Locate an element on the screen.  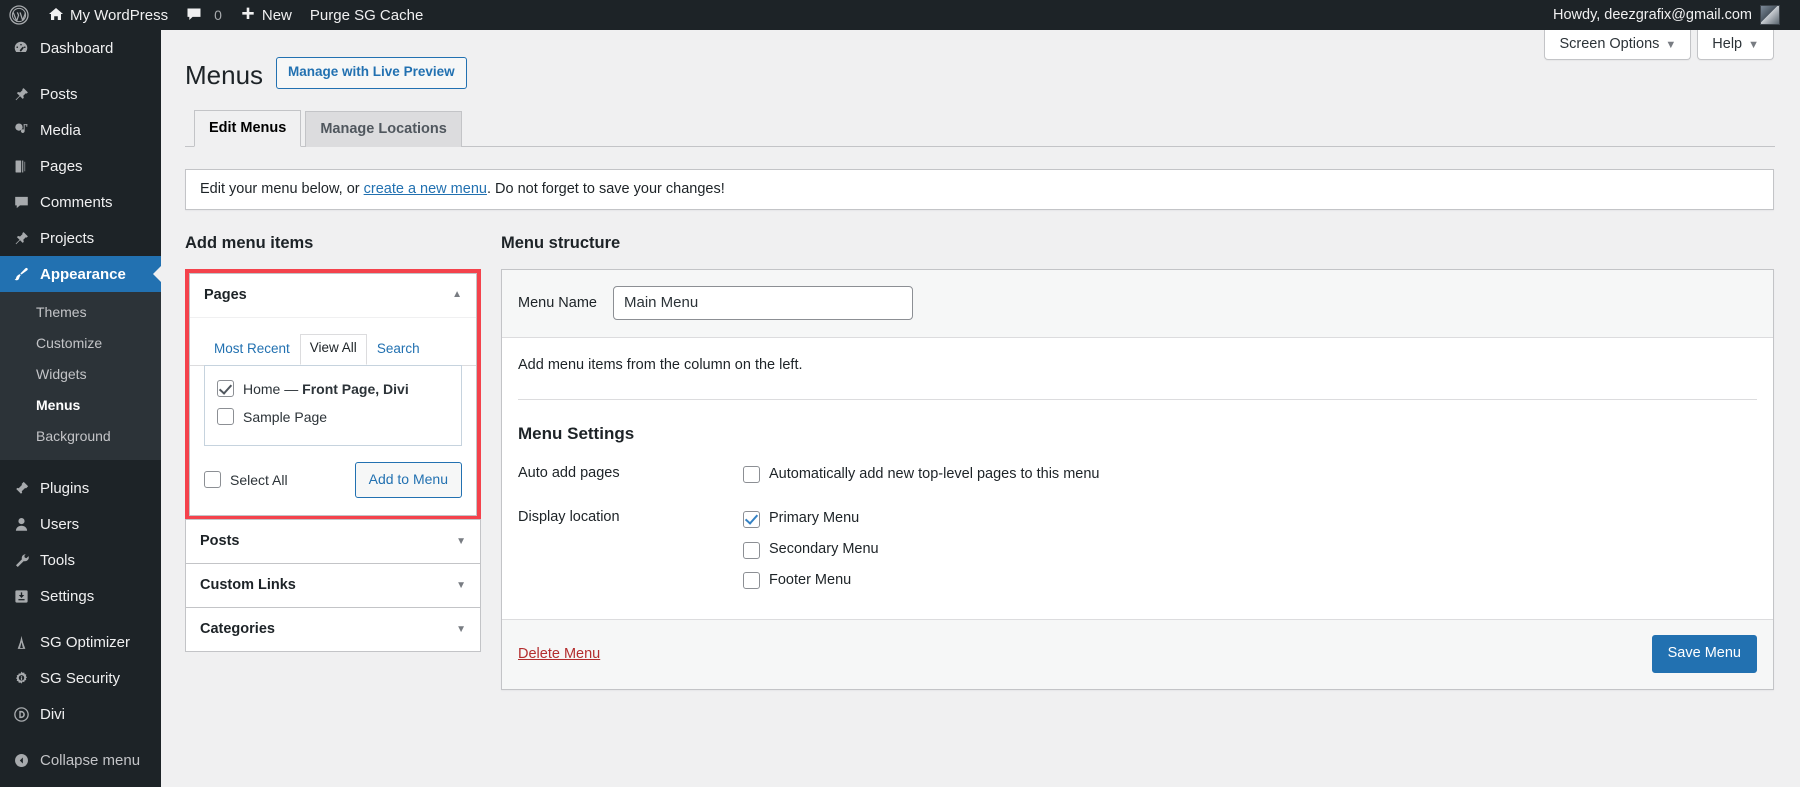
accordion-panel-custom-links: Custom Links ▼ is located at coordinates (333, 586).